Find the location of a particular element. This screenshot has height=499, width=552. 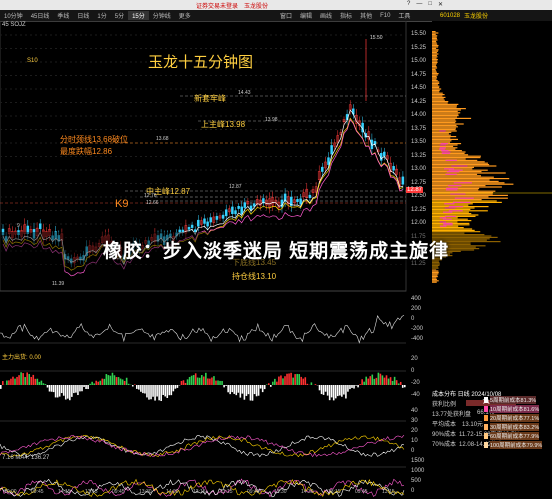

stock-link: 玉龙股份 is located at coordinates (256, 5).